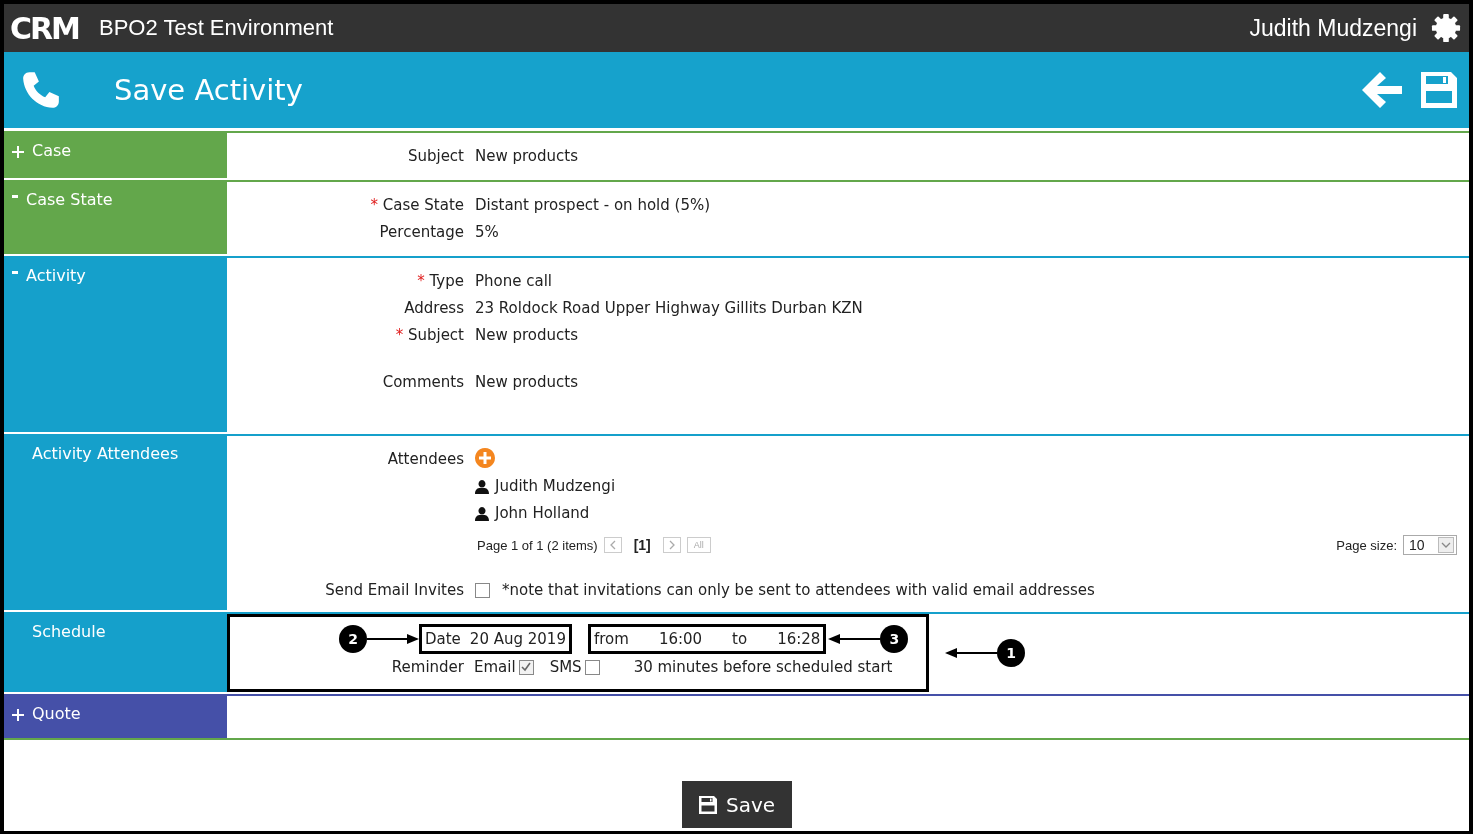  What do you see at coordinates (740, 639) in the screenshot?
I see `to-label: to` at bounding box center [740, 639].